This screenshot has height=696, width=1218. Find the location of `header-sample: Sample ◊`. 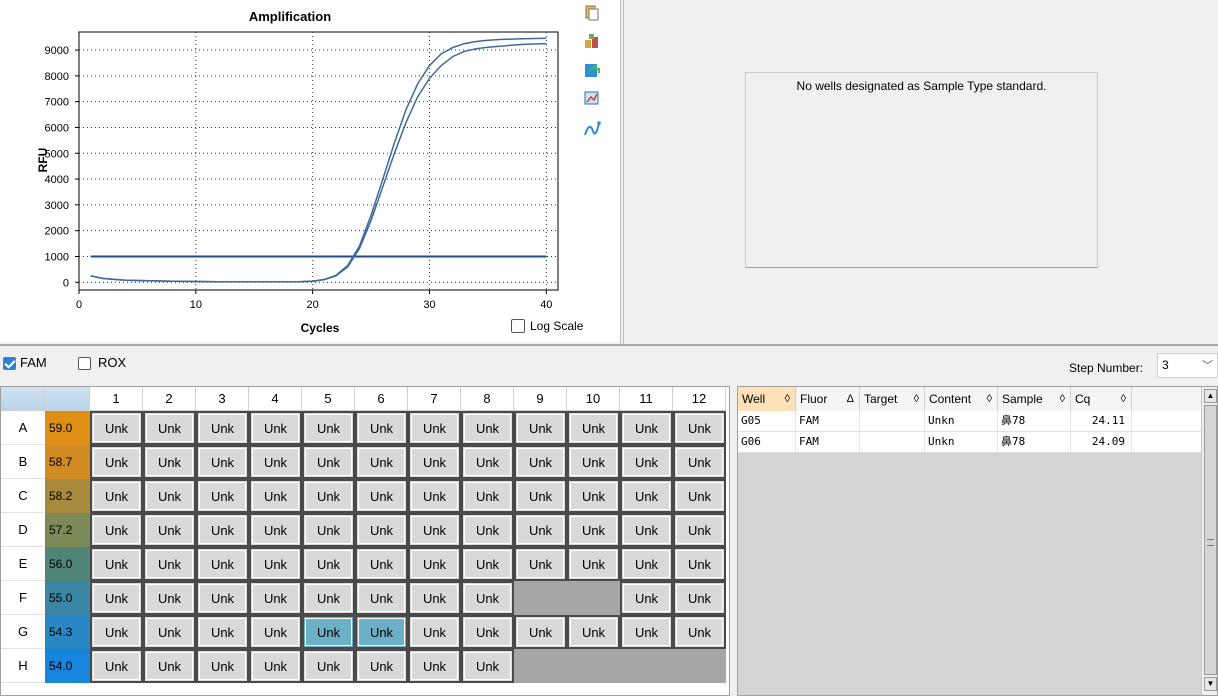

header-sample: Sample ◊ is located at coordinates (1034, 399).